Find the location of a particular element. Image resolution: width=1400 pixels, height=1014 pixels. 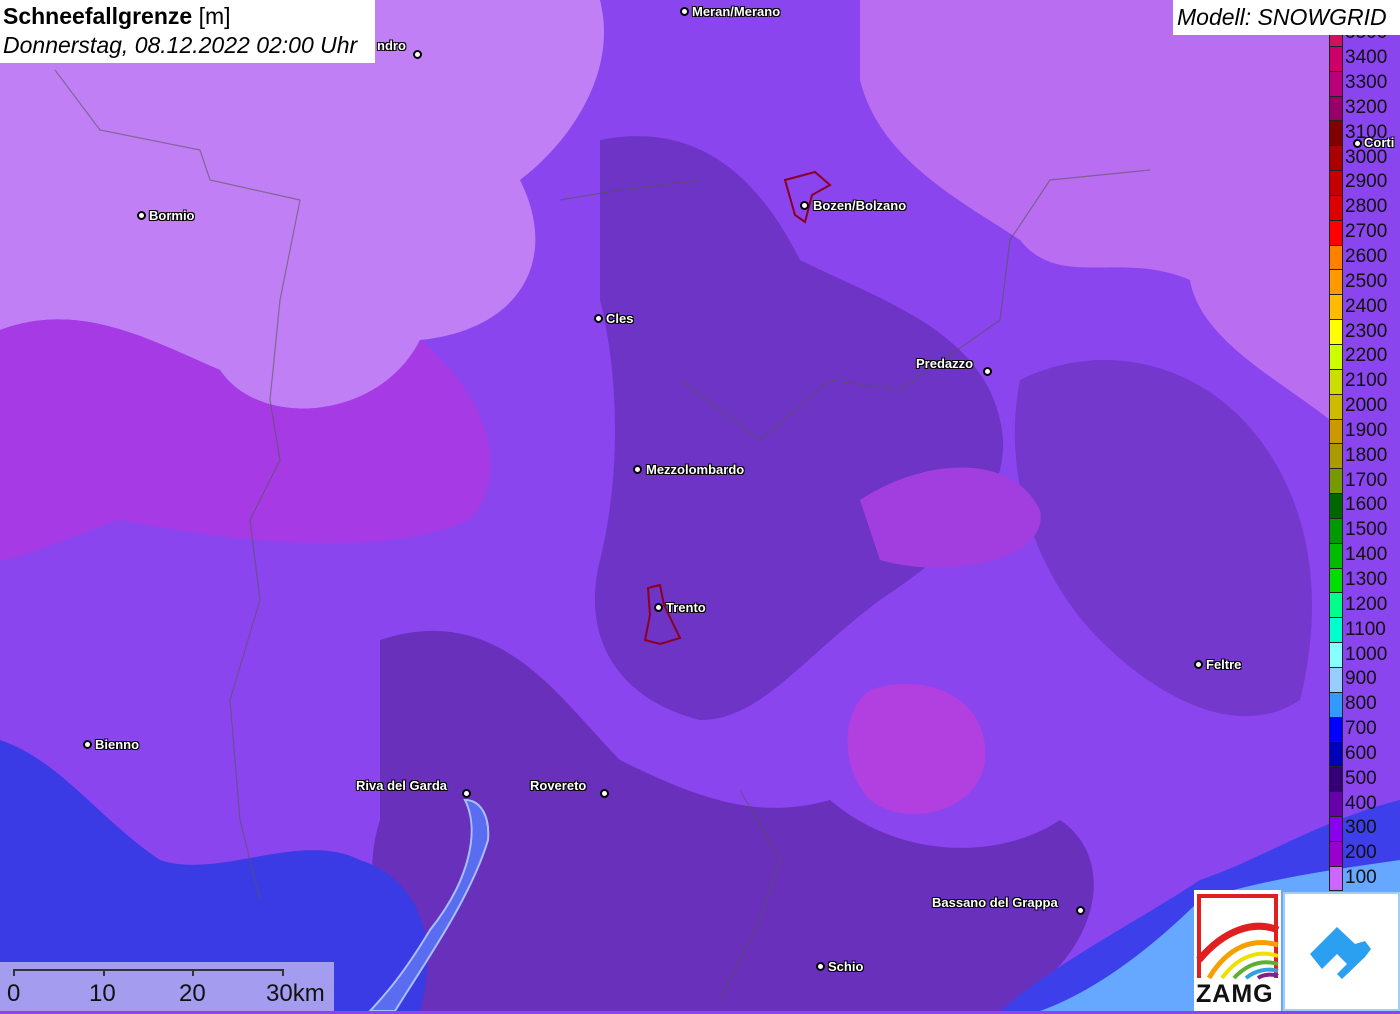

legend-value: 600 is located at coordinates (1361, 753).